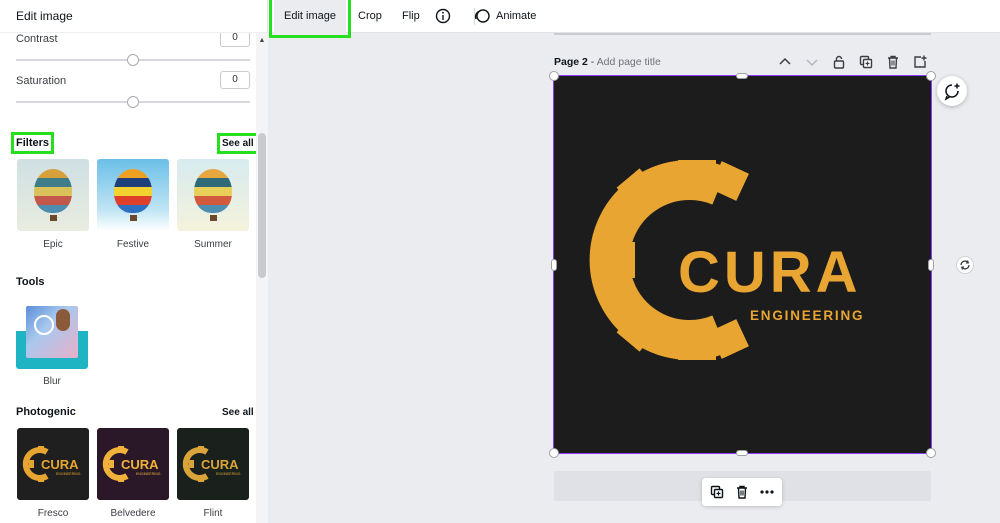 The width and height of the screenshot is (1000, 523). I want to click on resize-handle-right, so click(931, 265).